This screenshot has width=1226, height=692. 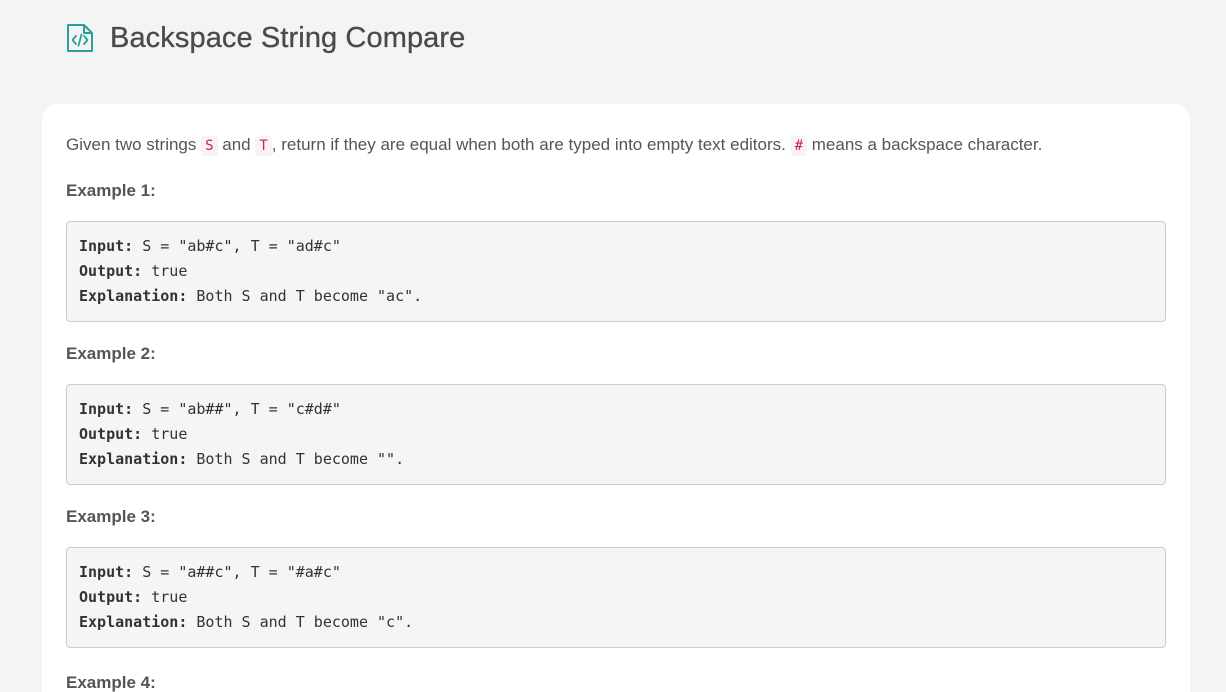 I want to click on page-header: Backspace String Compare, so click(x=265, y=38).